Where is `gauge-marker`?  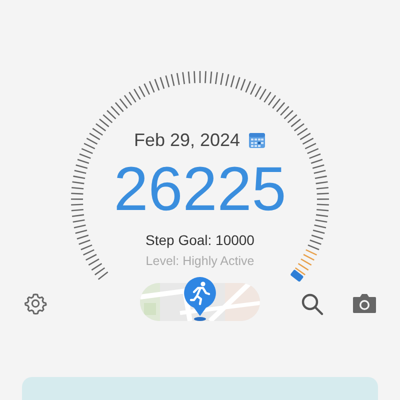
gauge-marker is located at coordinates (297, 275).